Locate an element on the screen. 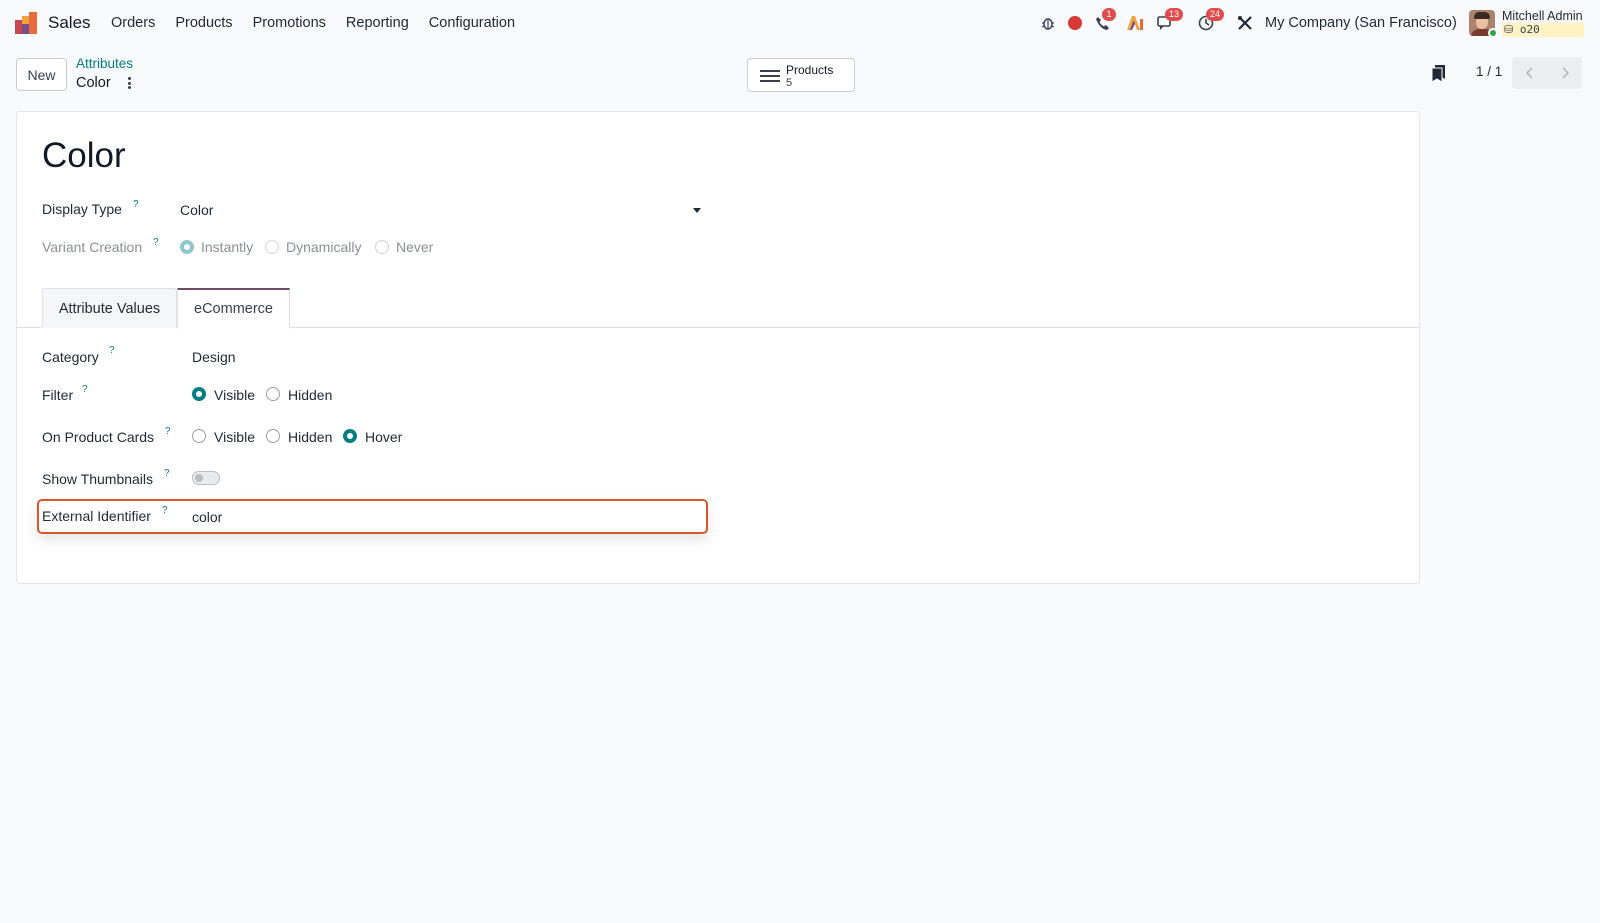  category-field: Design is located at coordinates (214, 357).